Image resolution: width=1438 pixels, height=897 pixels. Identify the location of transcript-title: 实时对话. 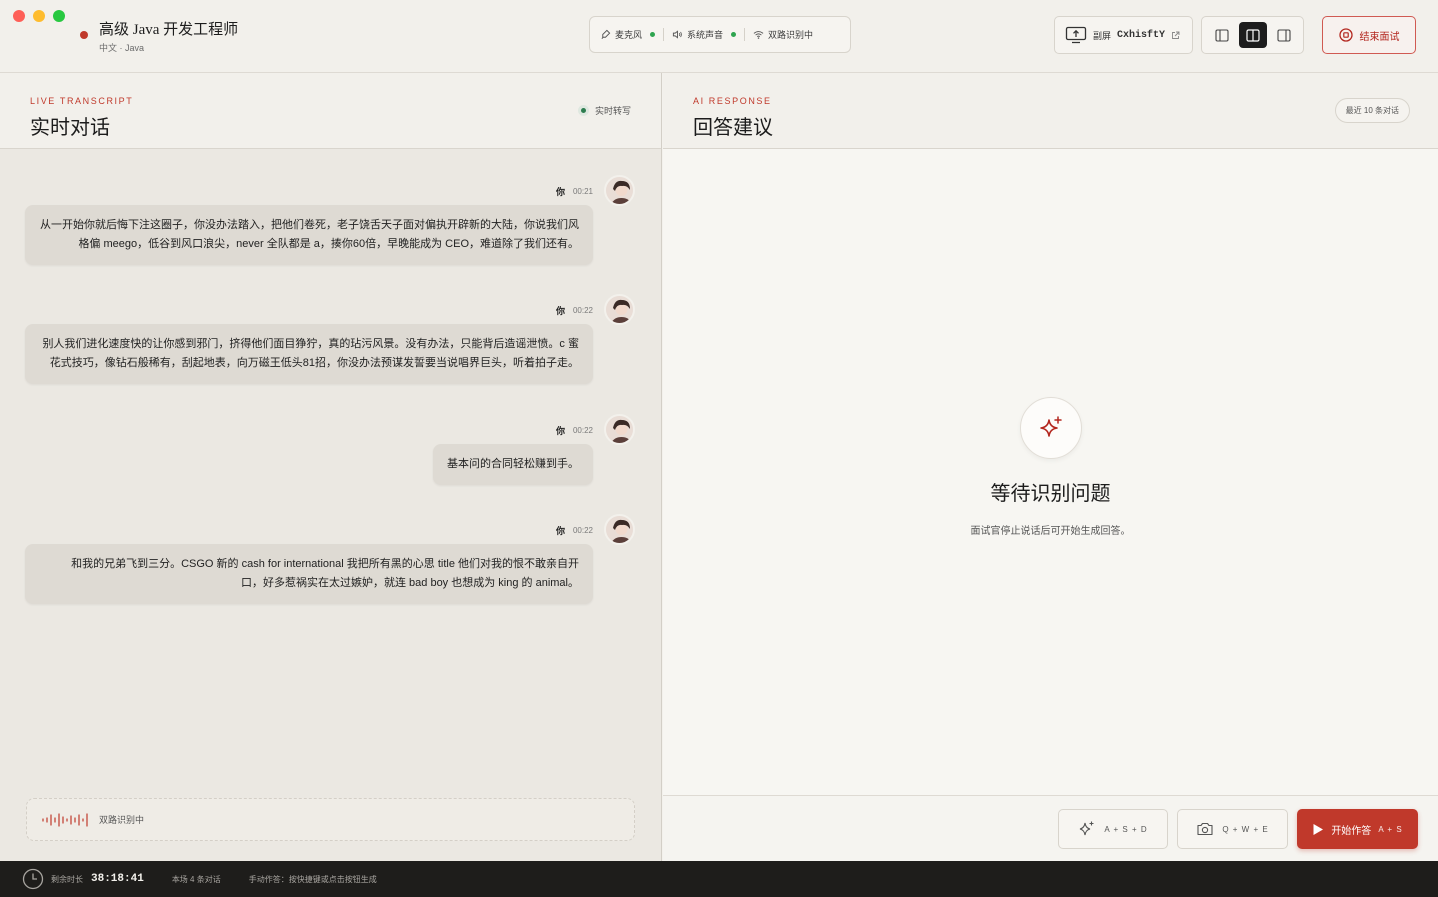
(70, 128).